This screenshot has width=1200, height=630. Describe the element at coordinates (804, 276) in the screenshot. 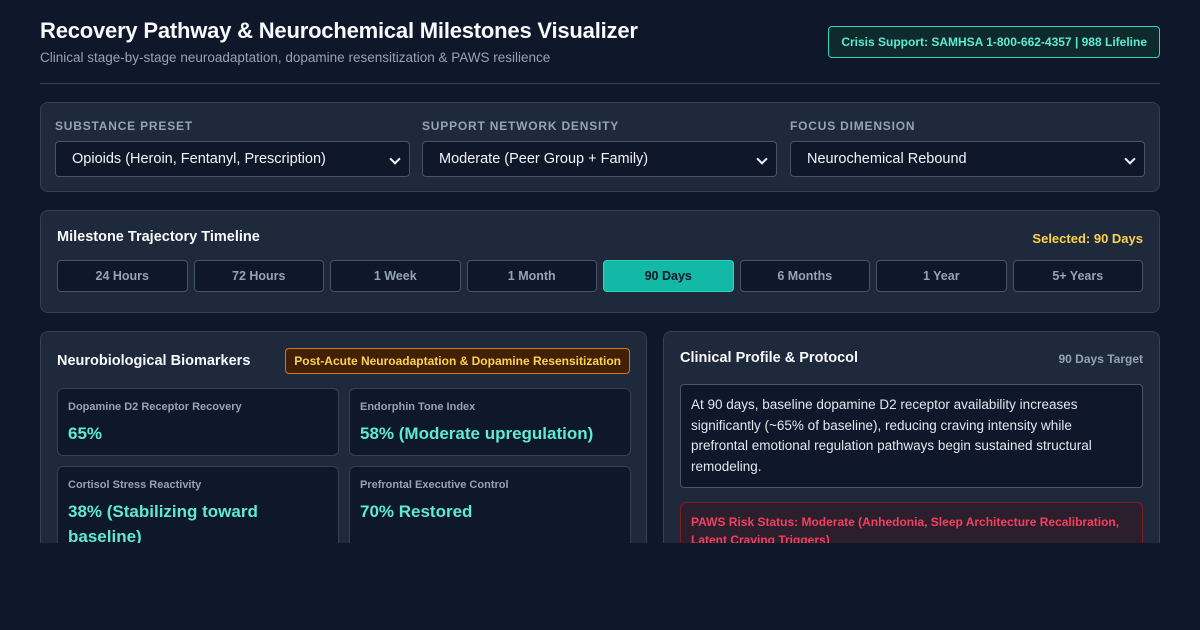

I see `timeline-step-6-months: 6 Months` at that location.